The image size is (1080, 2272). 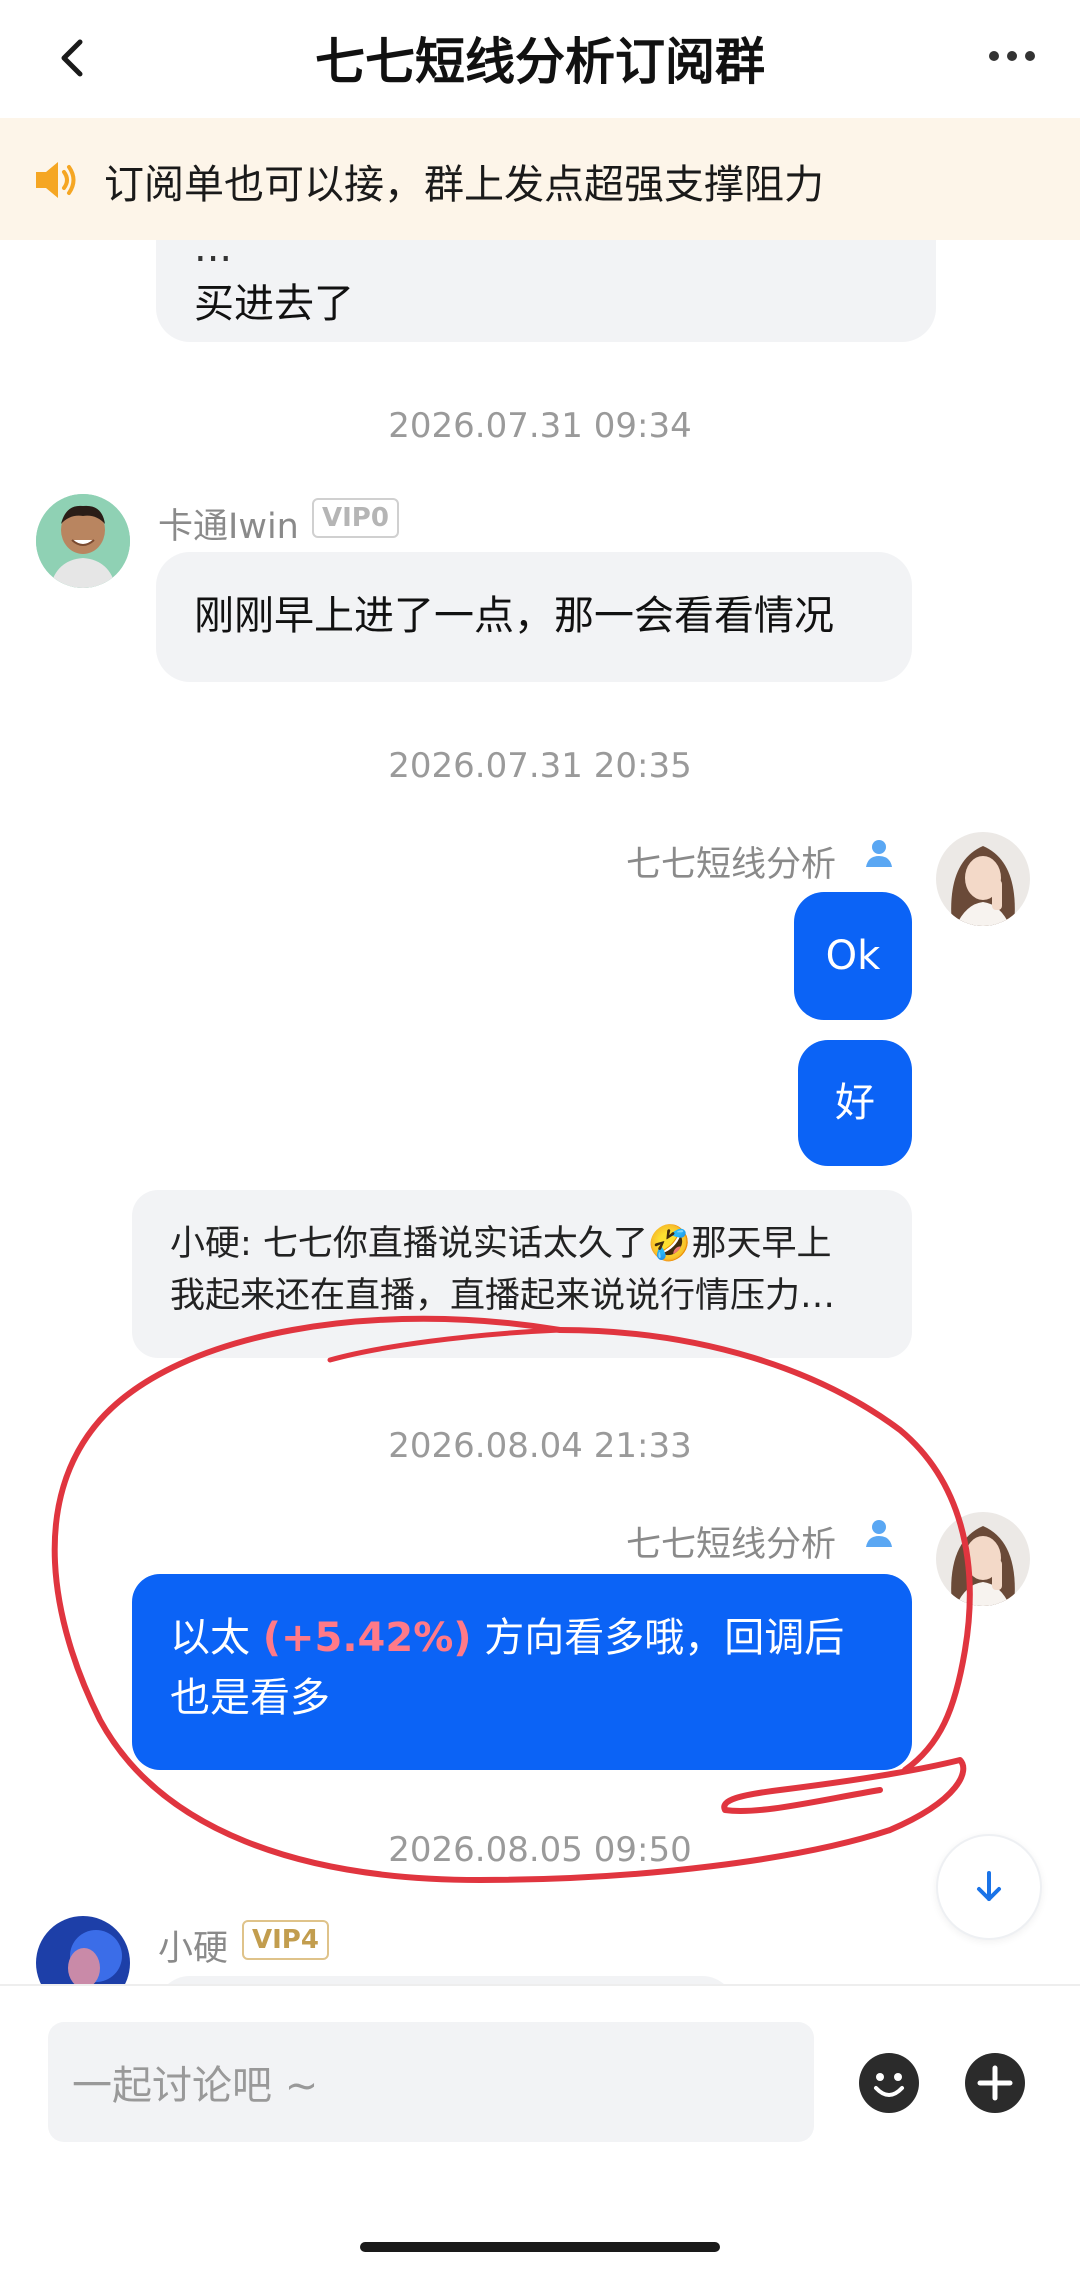 I want to click on message-bubble: Ok, so click(x=853, y=956).